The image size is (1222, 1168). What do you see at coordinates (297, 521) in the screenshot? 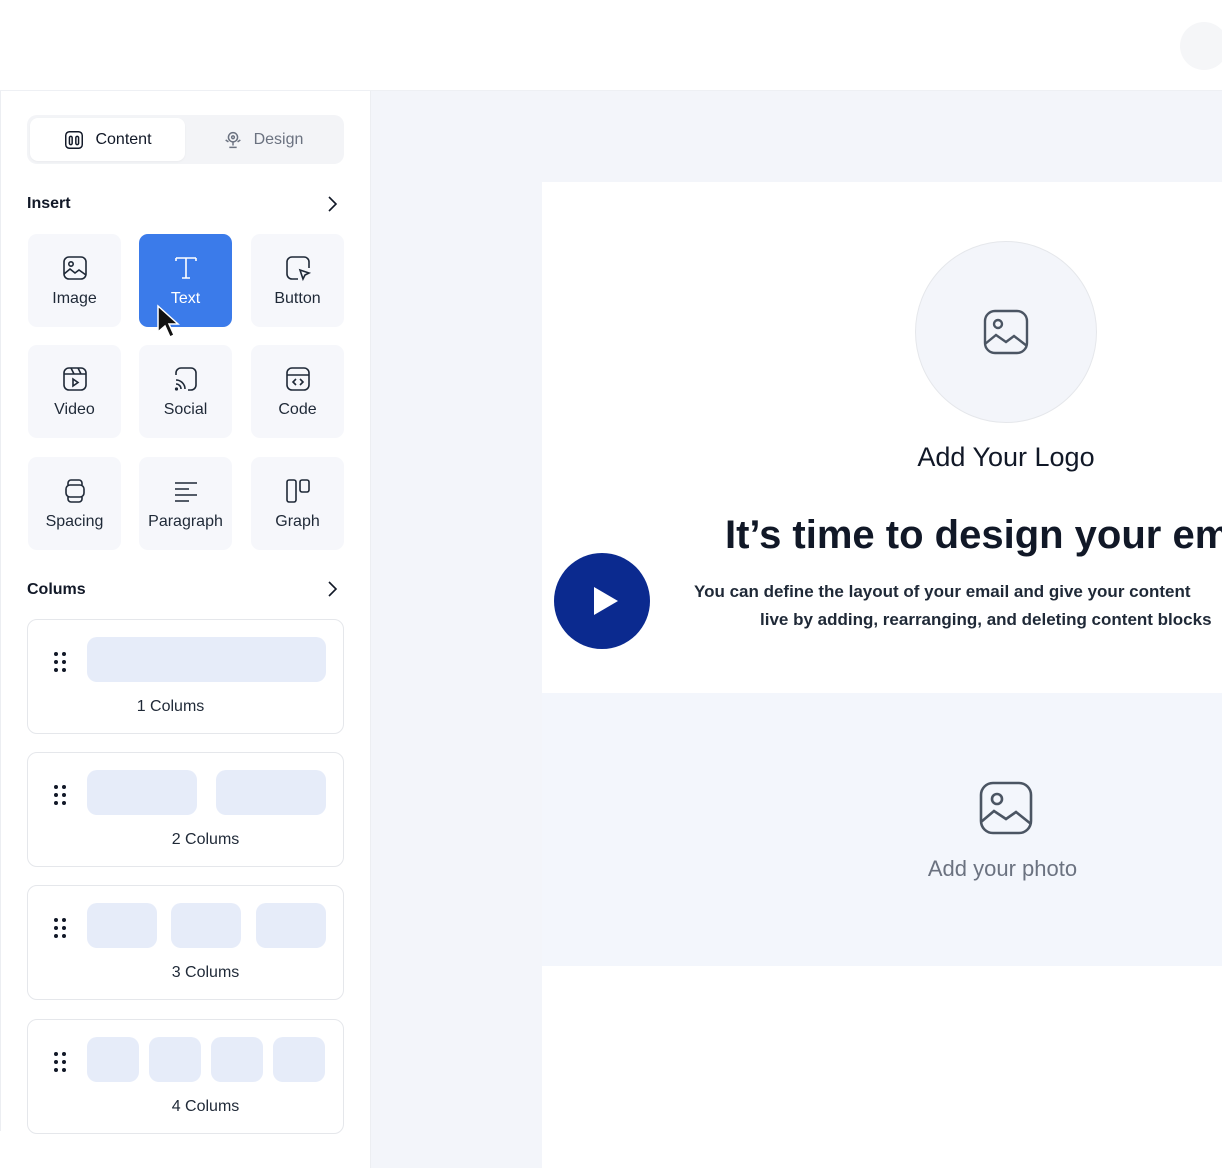
I see `insert-graph-label: Graph` at bounding box center [297, 521].